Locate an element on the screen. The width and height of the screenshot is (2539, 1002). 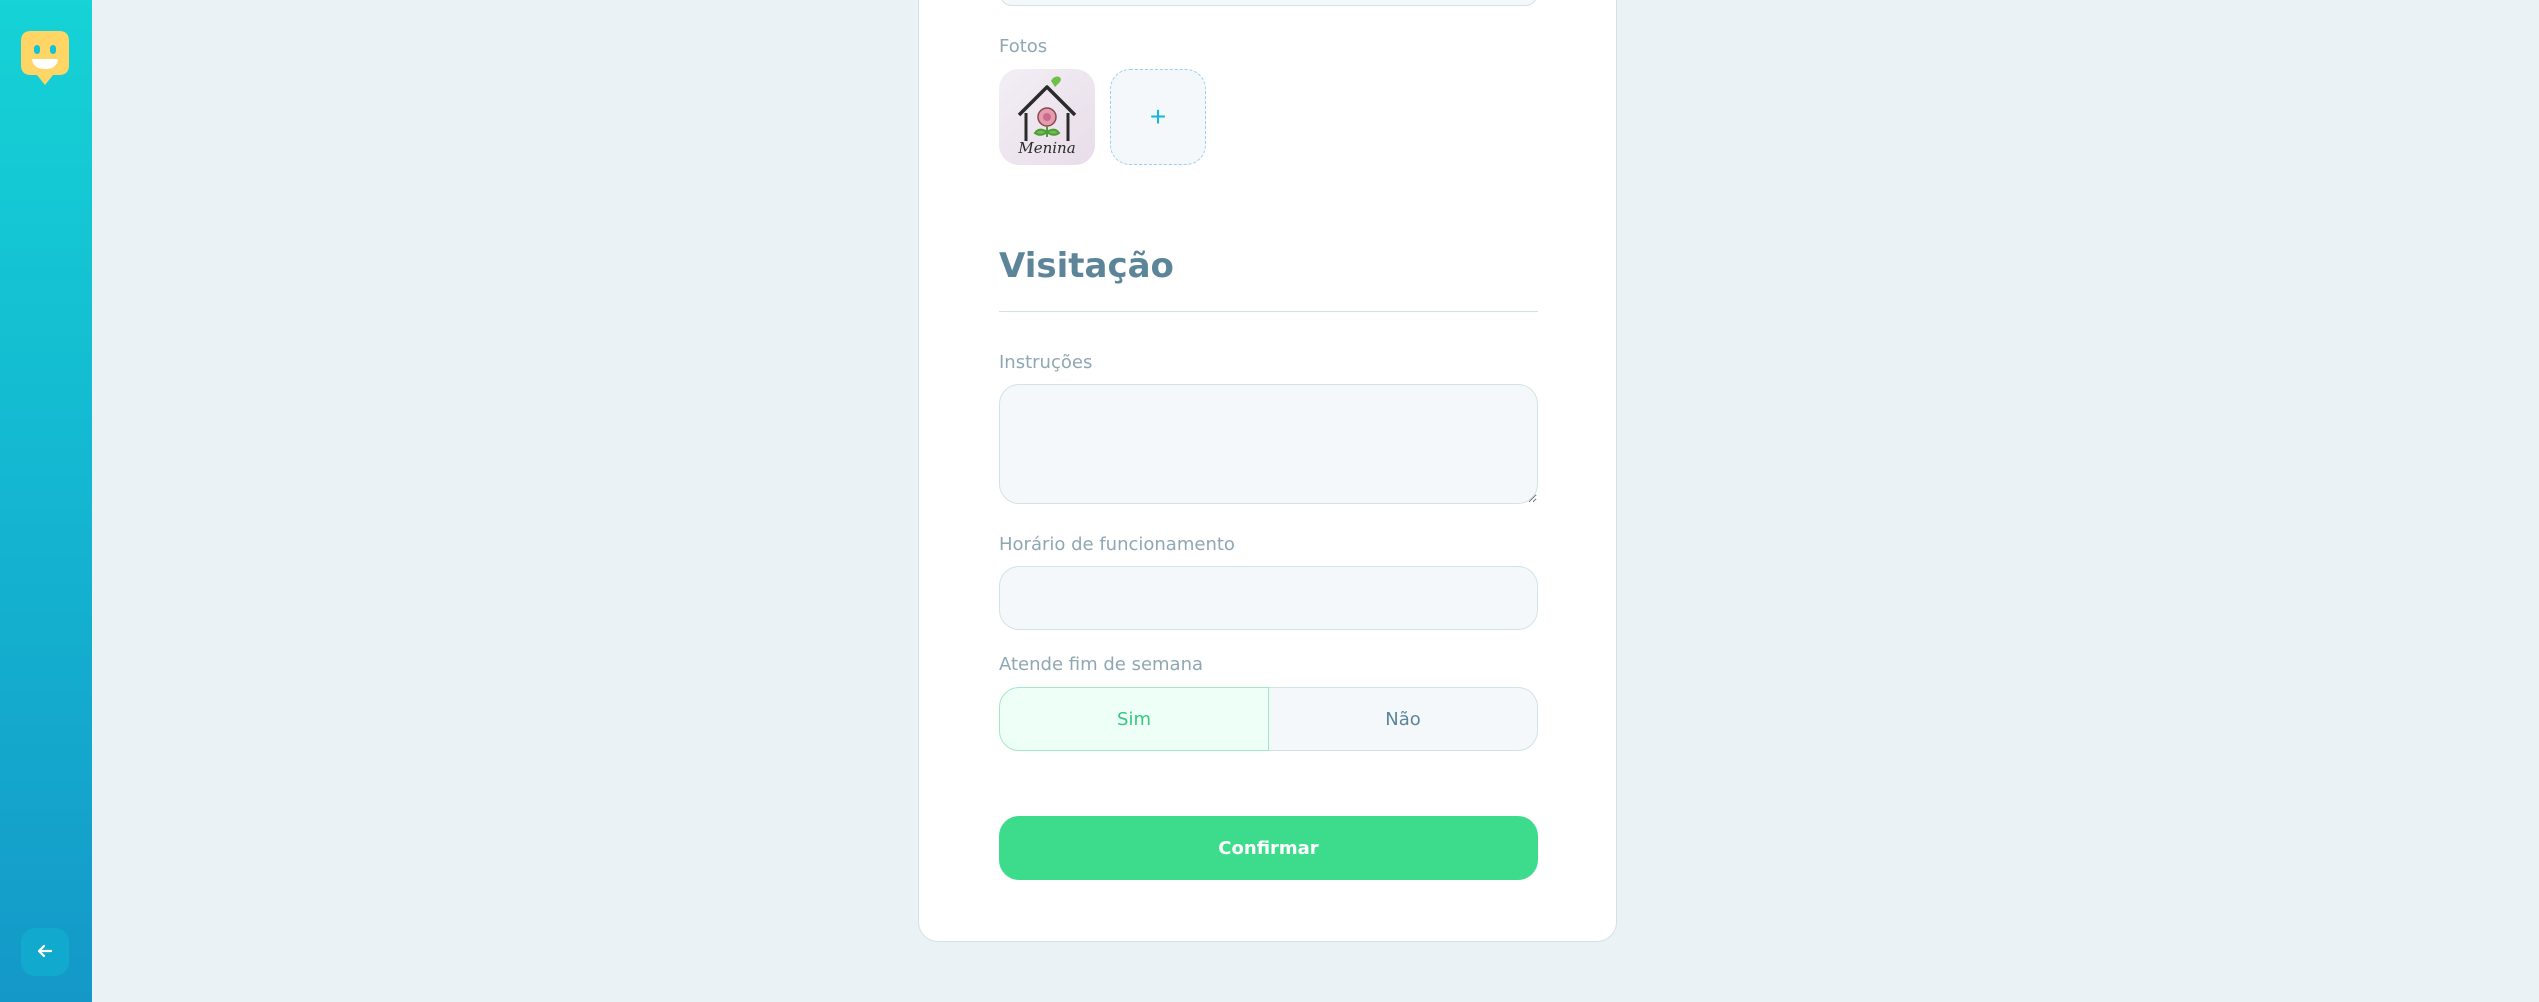
section-title-visitation: Visitação is located at coordinates (1086, 266).